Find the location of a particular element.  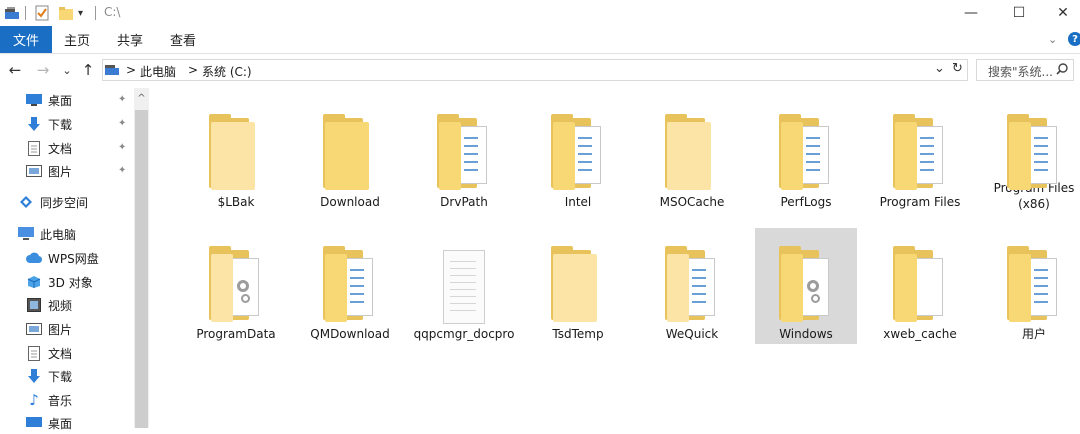

folder-name: $LBak is located at coordinates (236, 202).